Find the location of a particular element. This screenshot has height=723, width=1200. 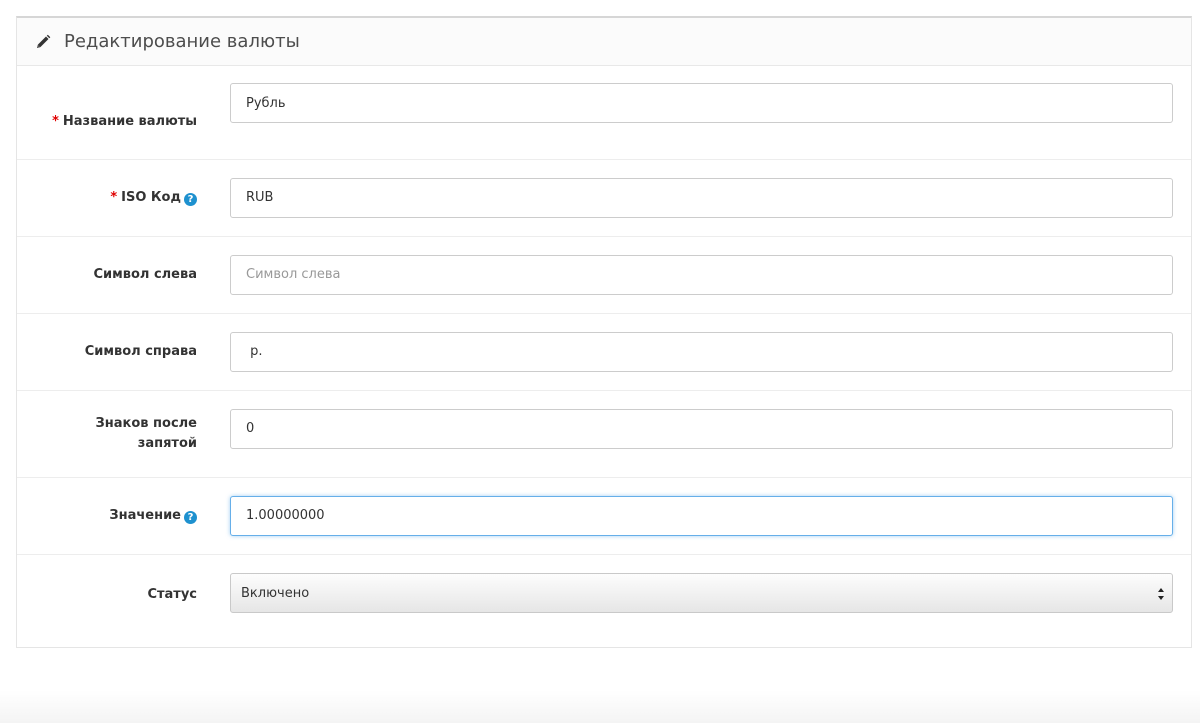

decimal-place-label: Знаков после запятой is located at coordinates (146, 433).